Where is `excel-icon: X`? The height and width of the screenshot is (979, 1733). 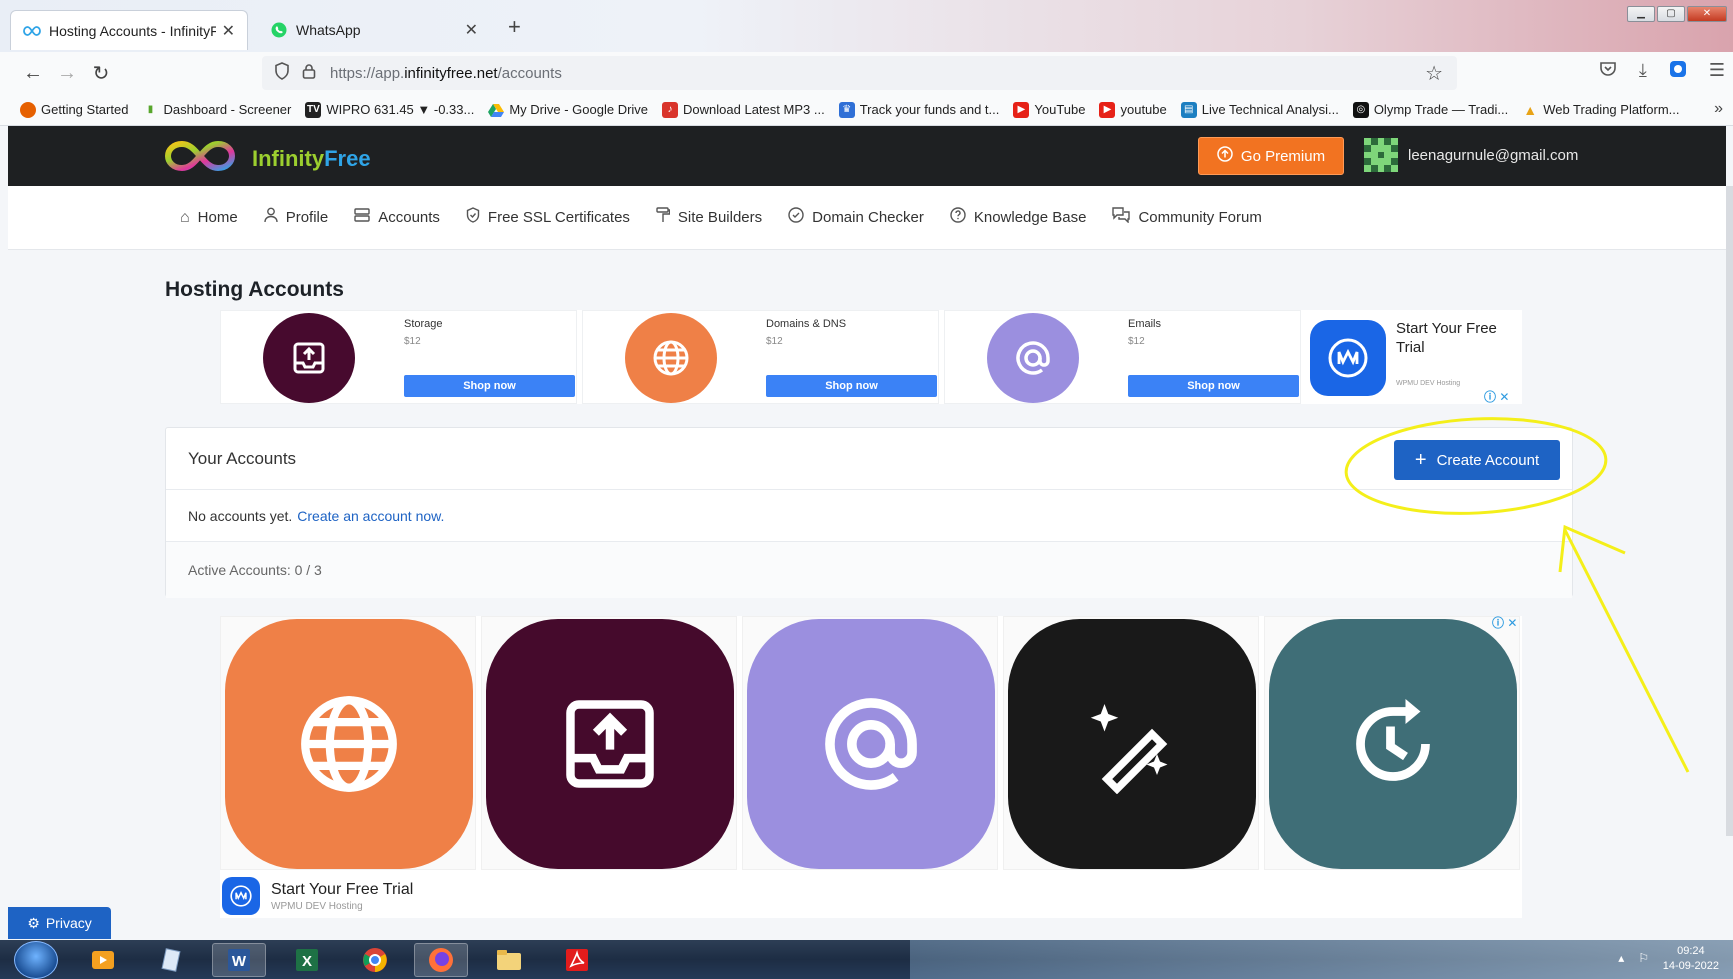
excel-icon: X is located at coordinates (307, 960).